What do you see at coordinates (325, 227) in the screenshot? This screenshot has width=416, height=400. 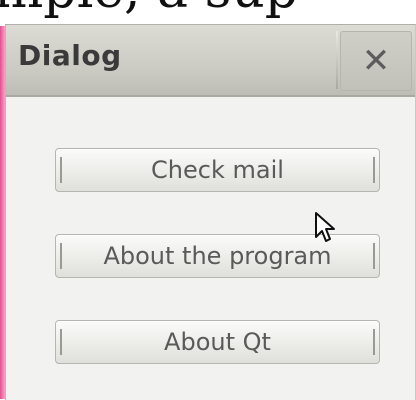 I see `mouse-pointer-icon` at bounding box center [325, 227].